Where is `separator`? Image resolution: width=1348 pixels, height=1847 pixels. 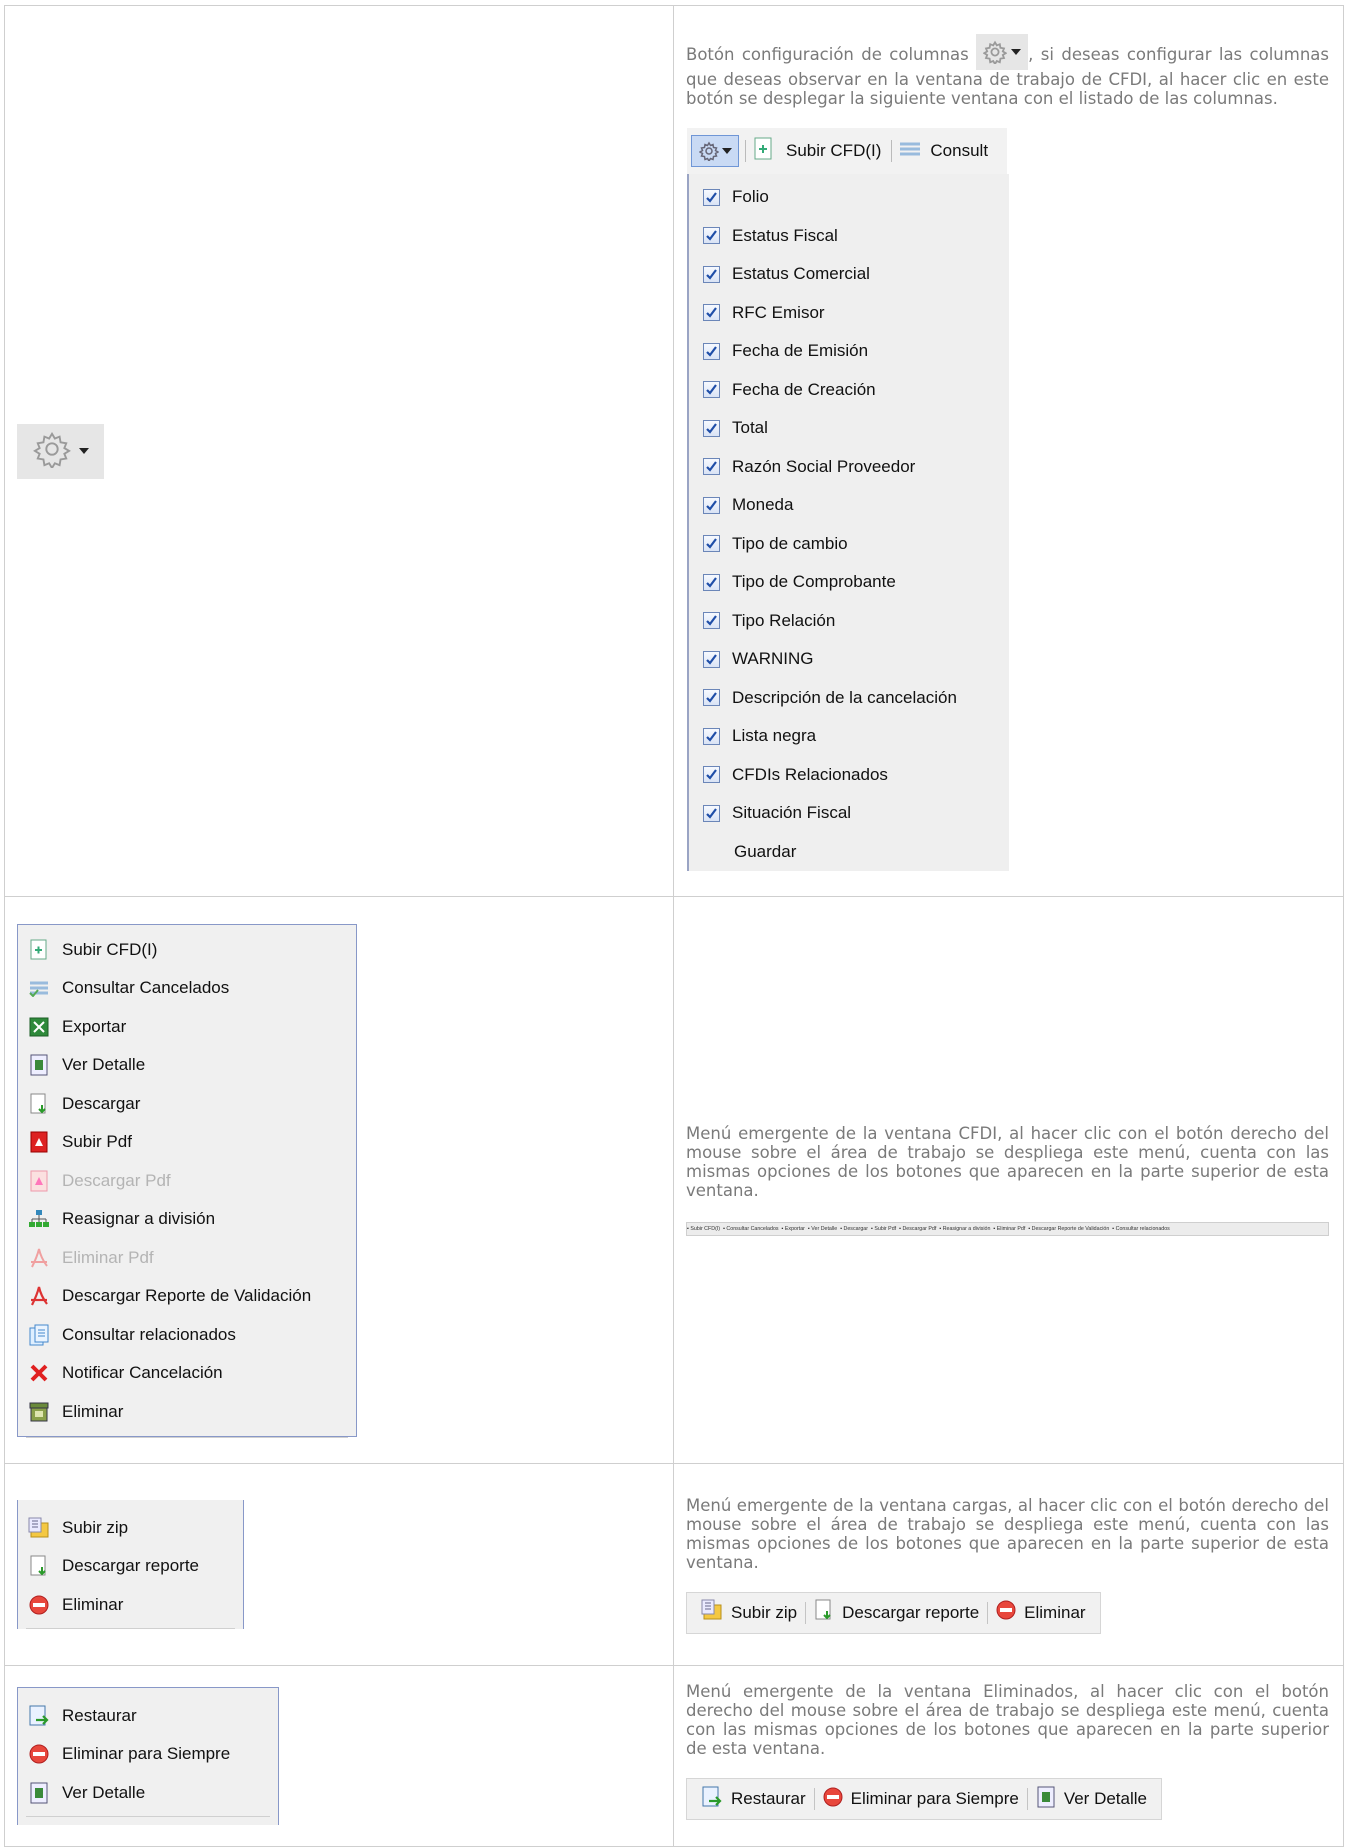
separator is located at coordinates (892, 151).